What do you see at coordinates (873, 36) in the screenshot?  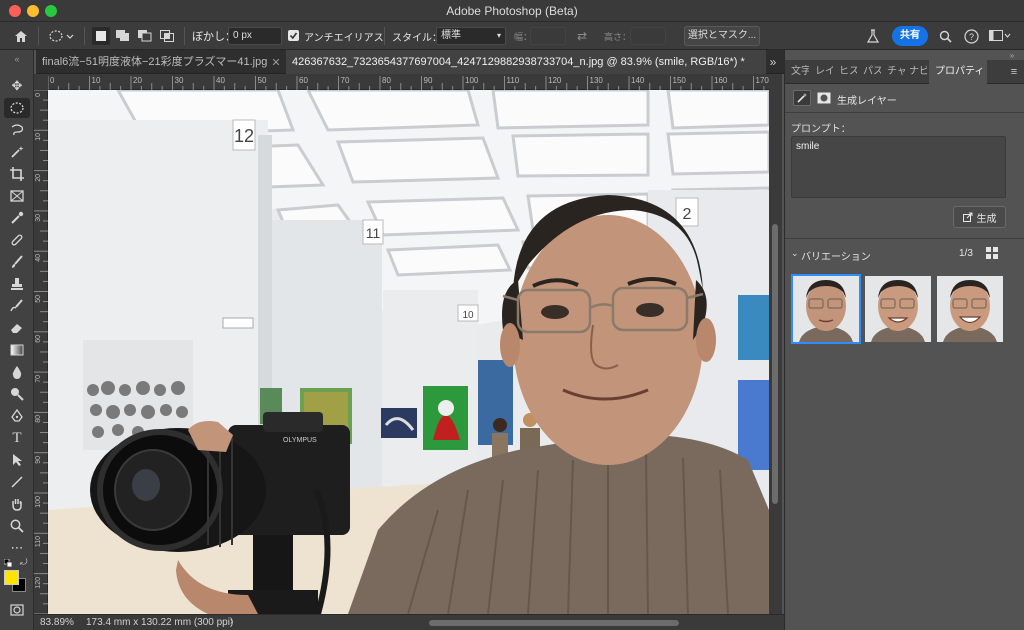 I see `flask-icon` at bounding box center [873, 36].